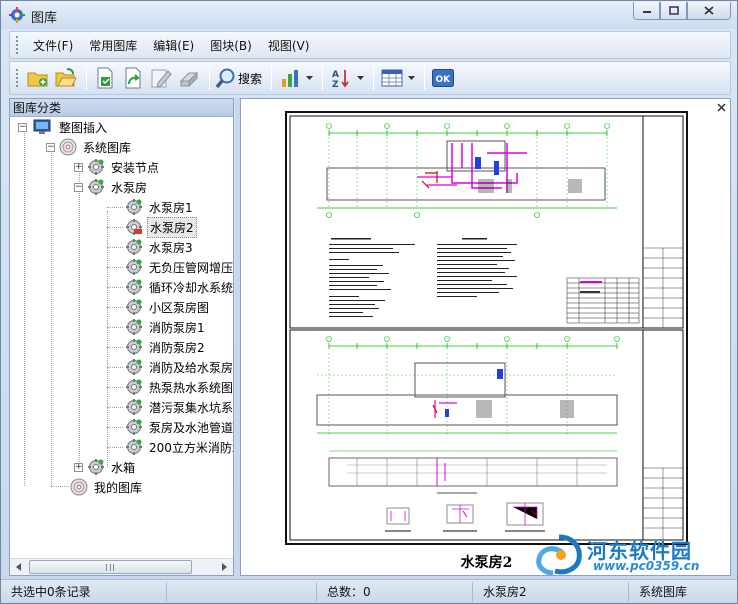  I want to click on tree-node-pump-item: 200立方米消防水, so click(179, 447).